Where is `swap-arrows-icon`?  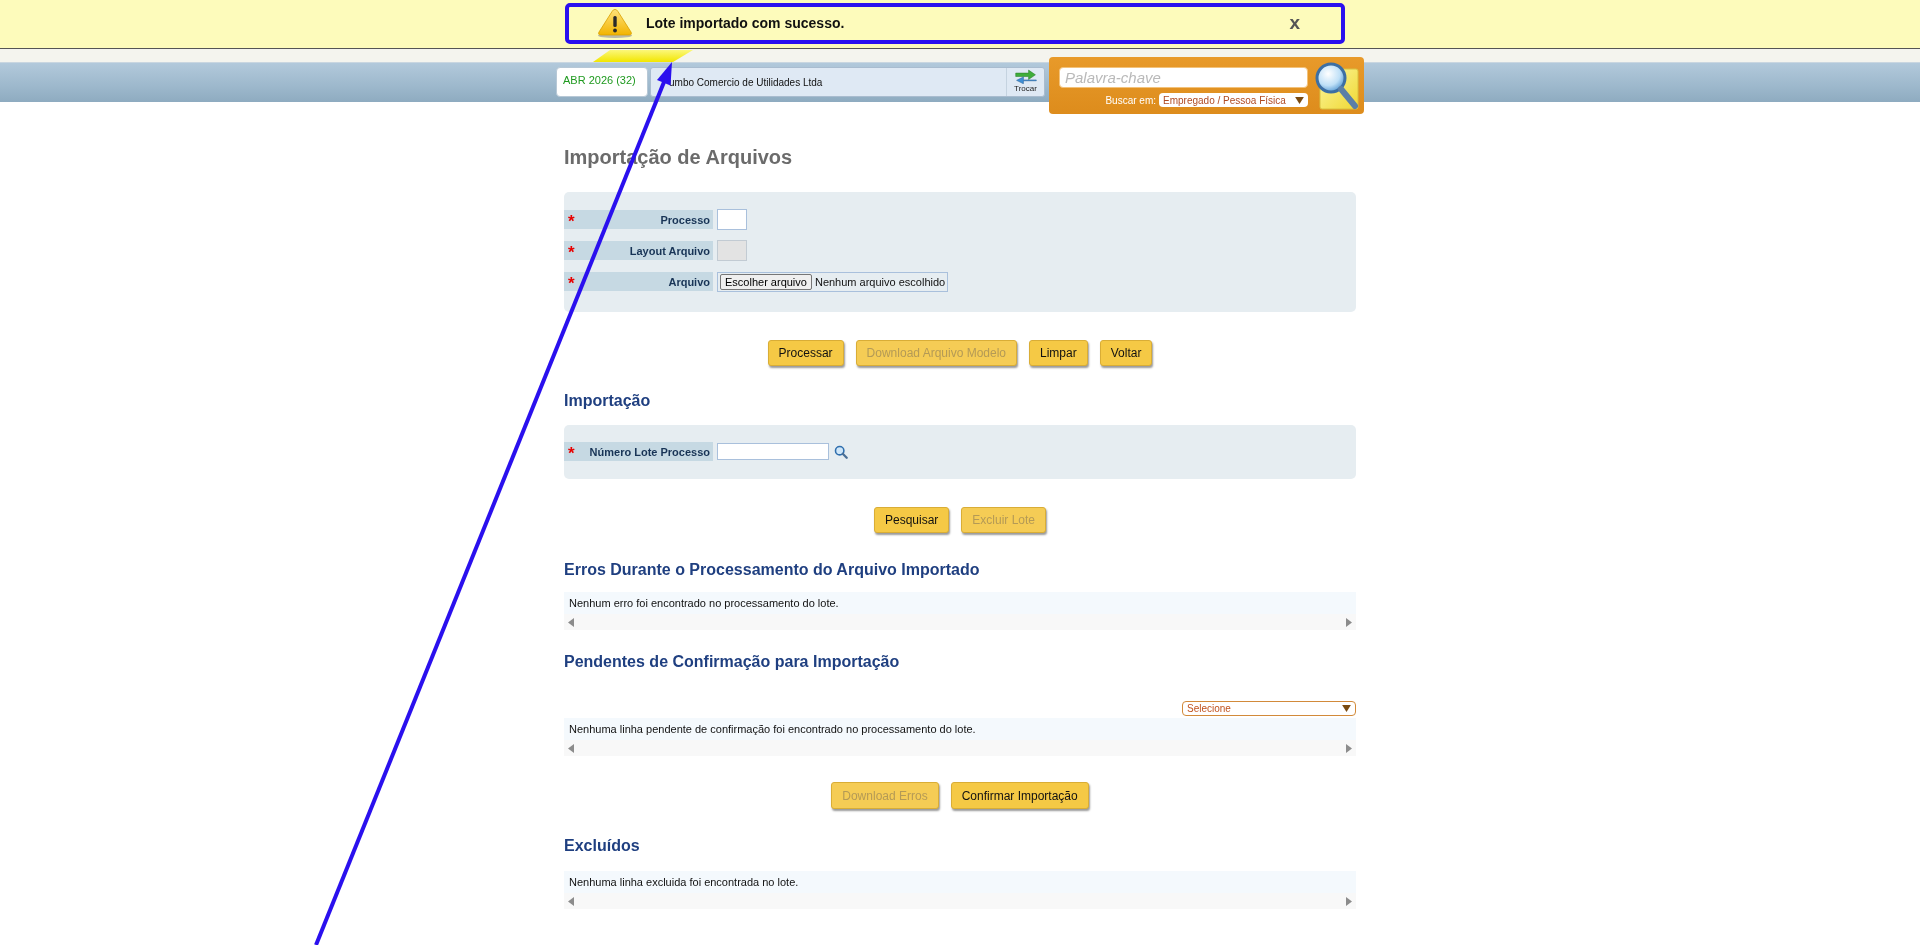
swap-arrows-icon is located at coordinates (1025, 76).